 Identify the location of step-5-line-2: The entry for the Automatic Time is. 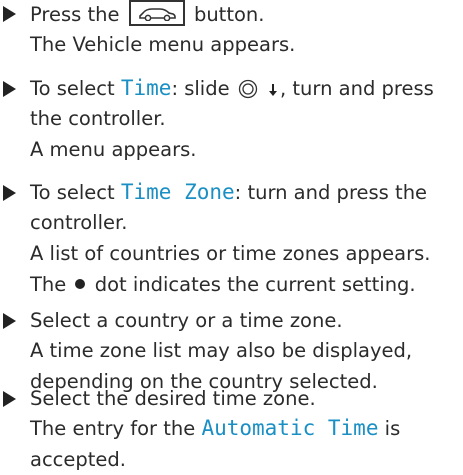
(215, 428).